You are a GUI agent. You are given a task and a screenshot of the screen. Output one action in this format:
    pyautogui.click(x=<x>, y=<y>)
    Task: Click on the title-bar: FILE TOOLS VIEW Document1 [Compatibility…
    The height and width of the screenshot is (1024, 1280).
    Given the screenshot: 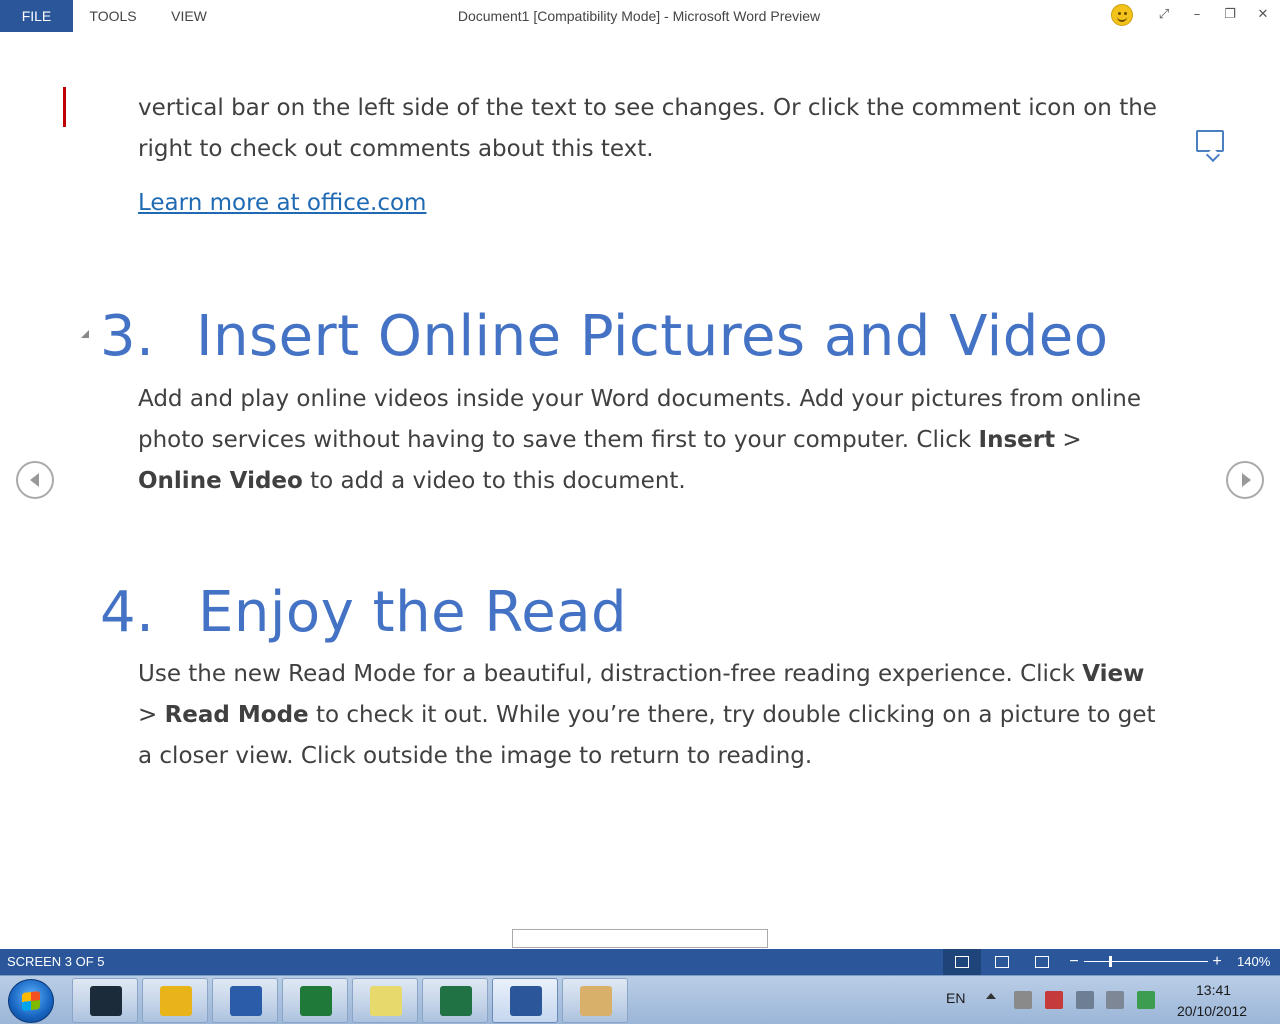 What is the action you would take?
    pyautogui.click(x=640, y=16)
    